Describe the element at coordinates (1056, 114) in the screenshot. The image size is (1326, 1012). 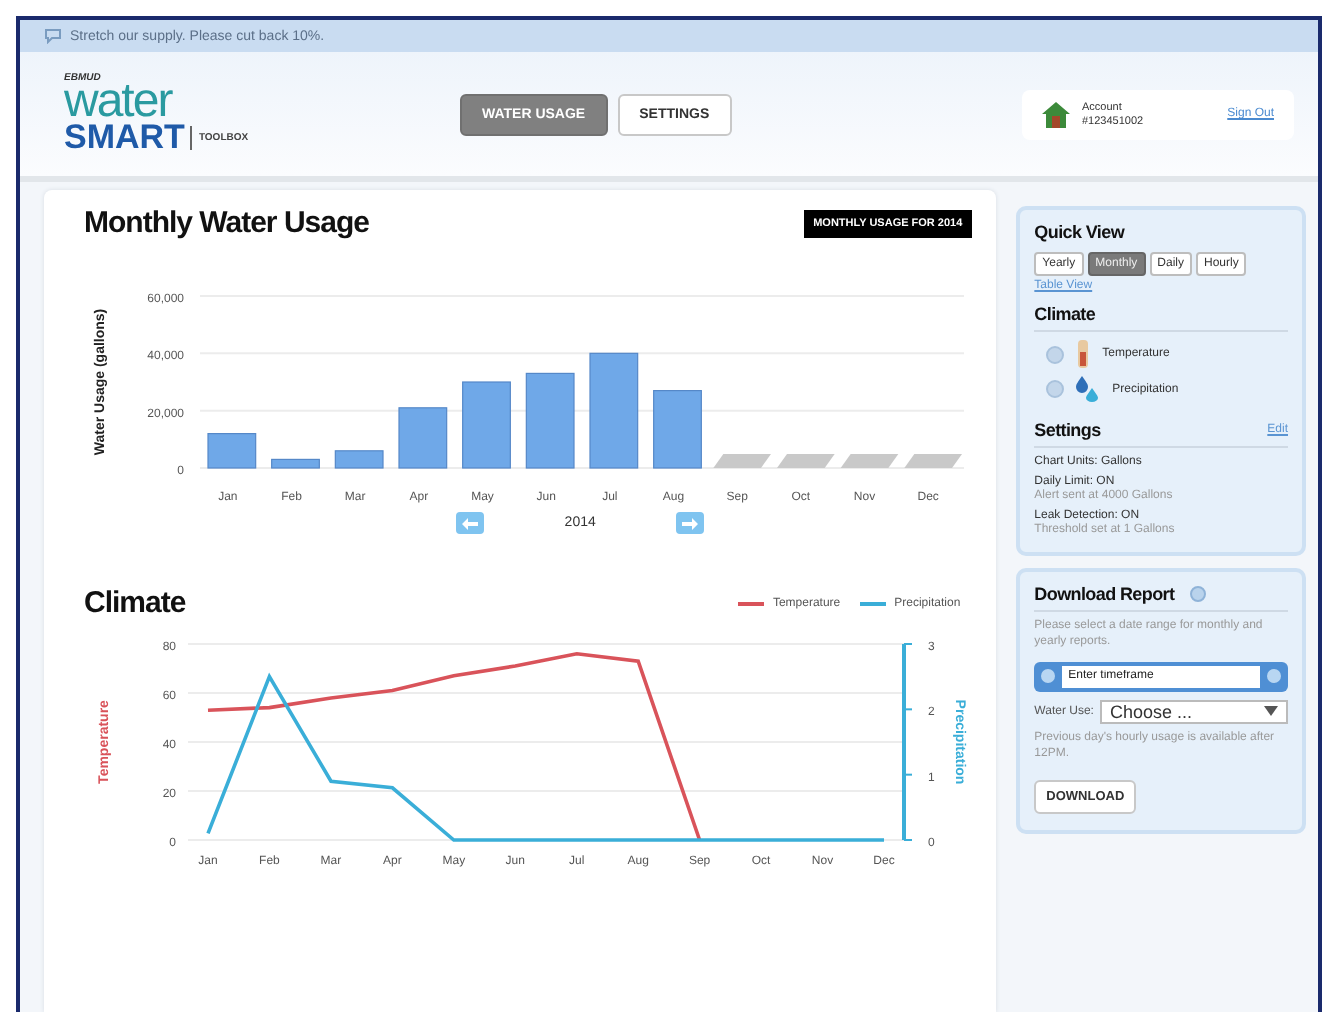
I see `house-icon` at that location.